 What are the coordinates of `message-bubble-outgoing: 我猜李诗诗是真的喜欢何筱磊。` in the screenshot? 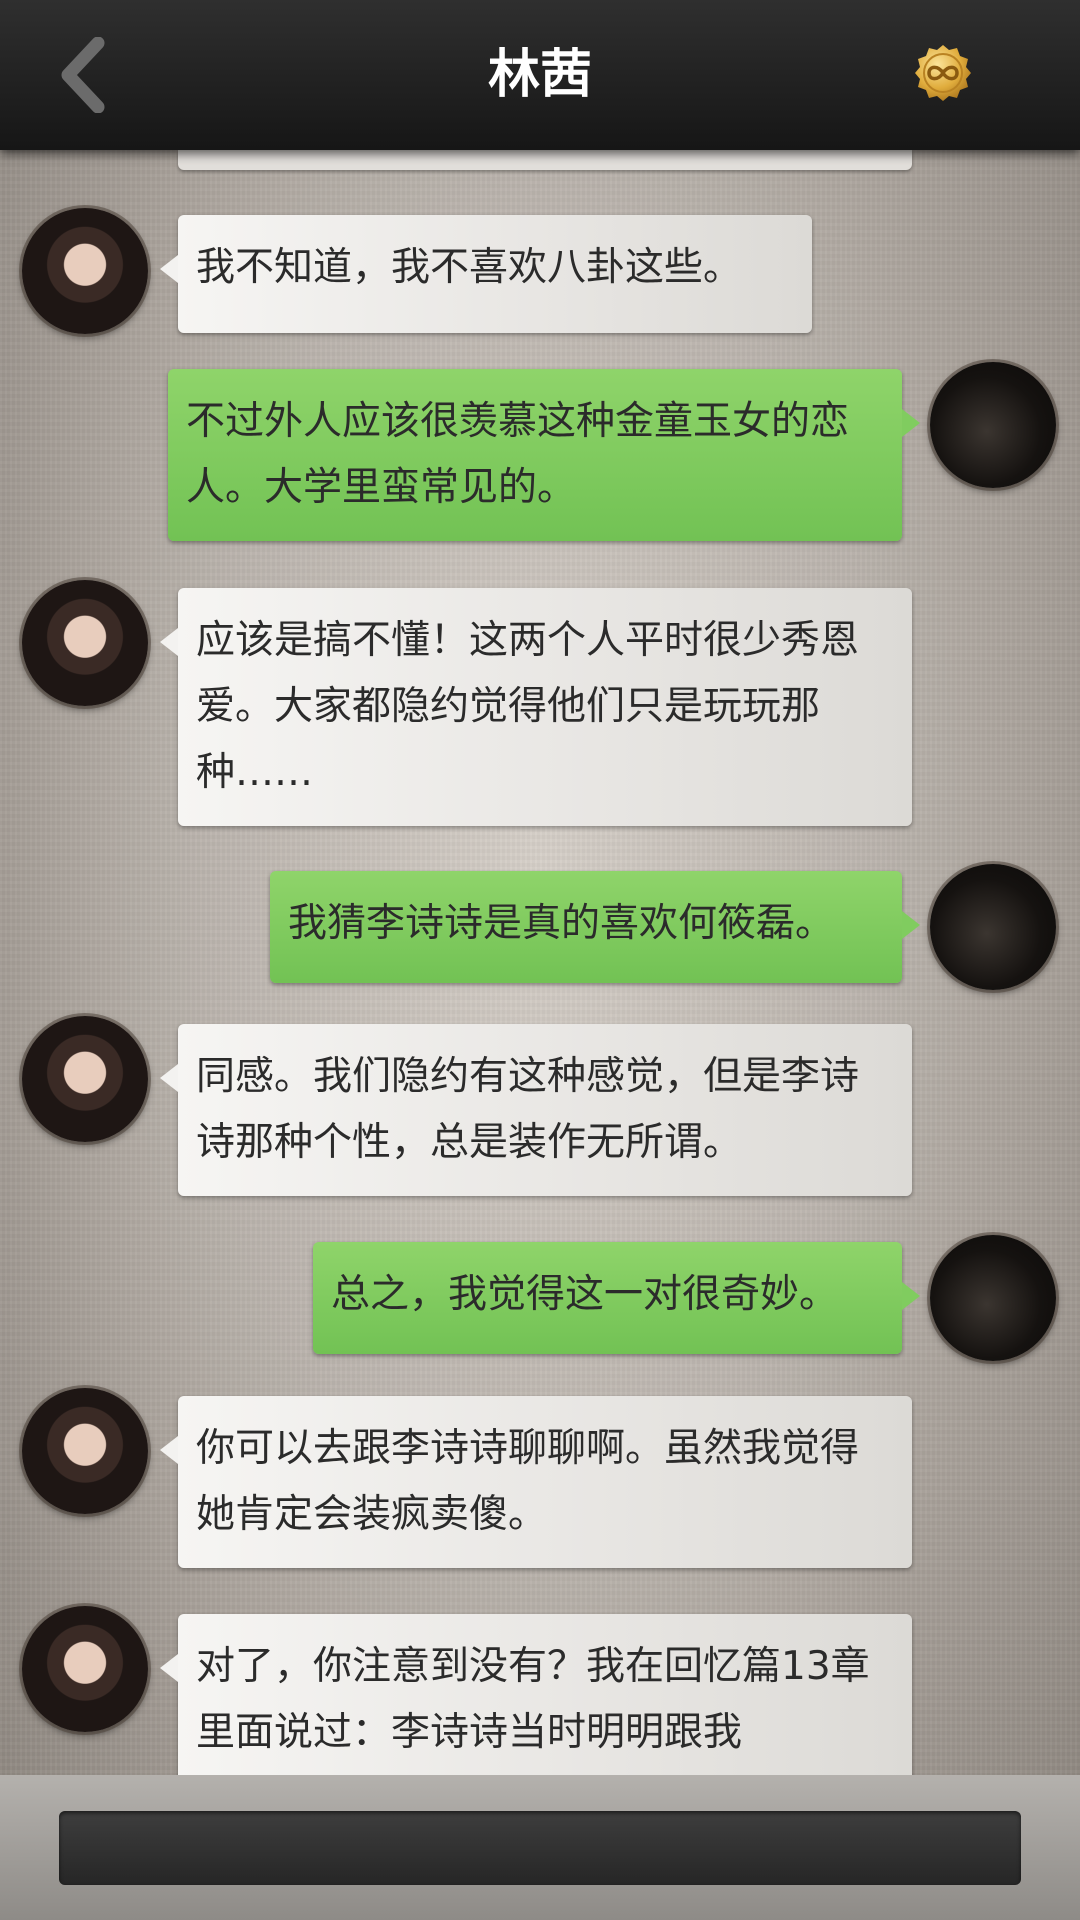 It's located at (595, 927).